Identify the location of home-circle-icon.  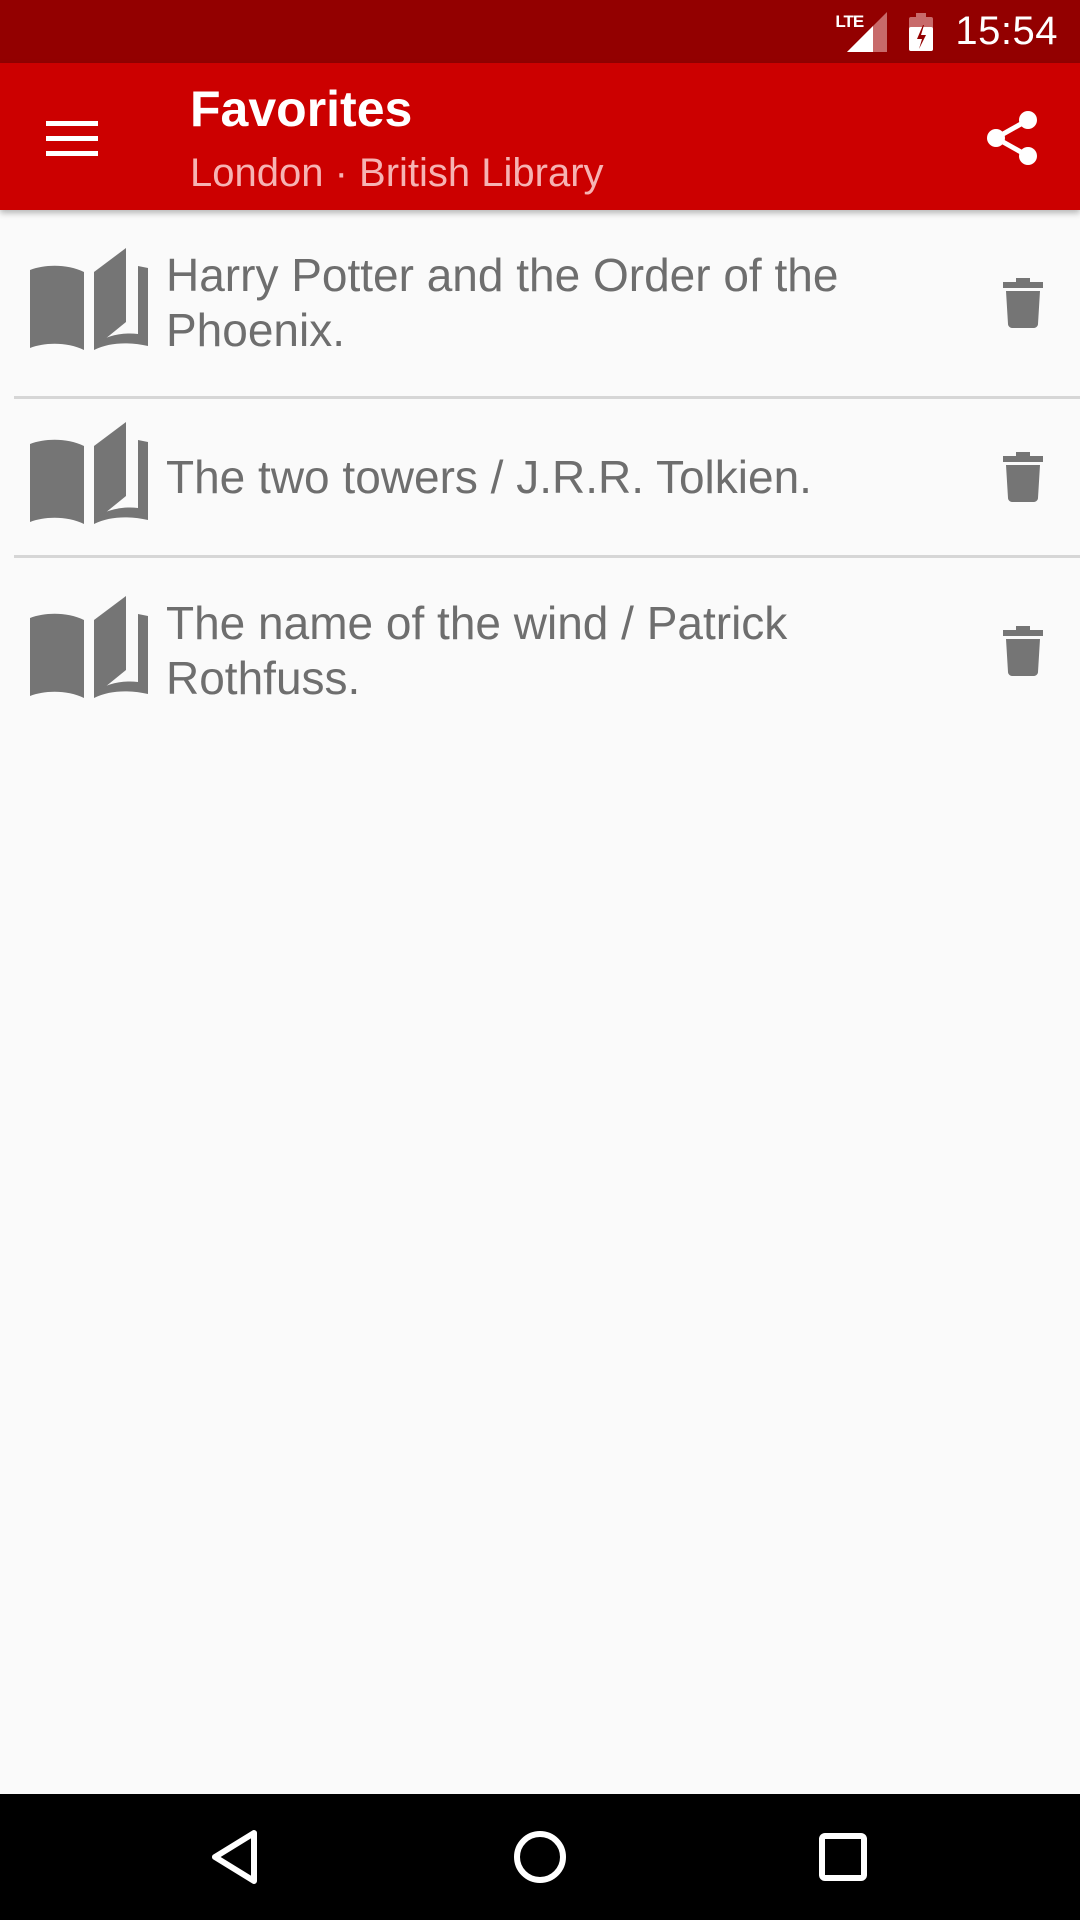
(540, 1857).